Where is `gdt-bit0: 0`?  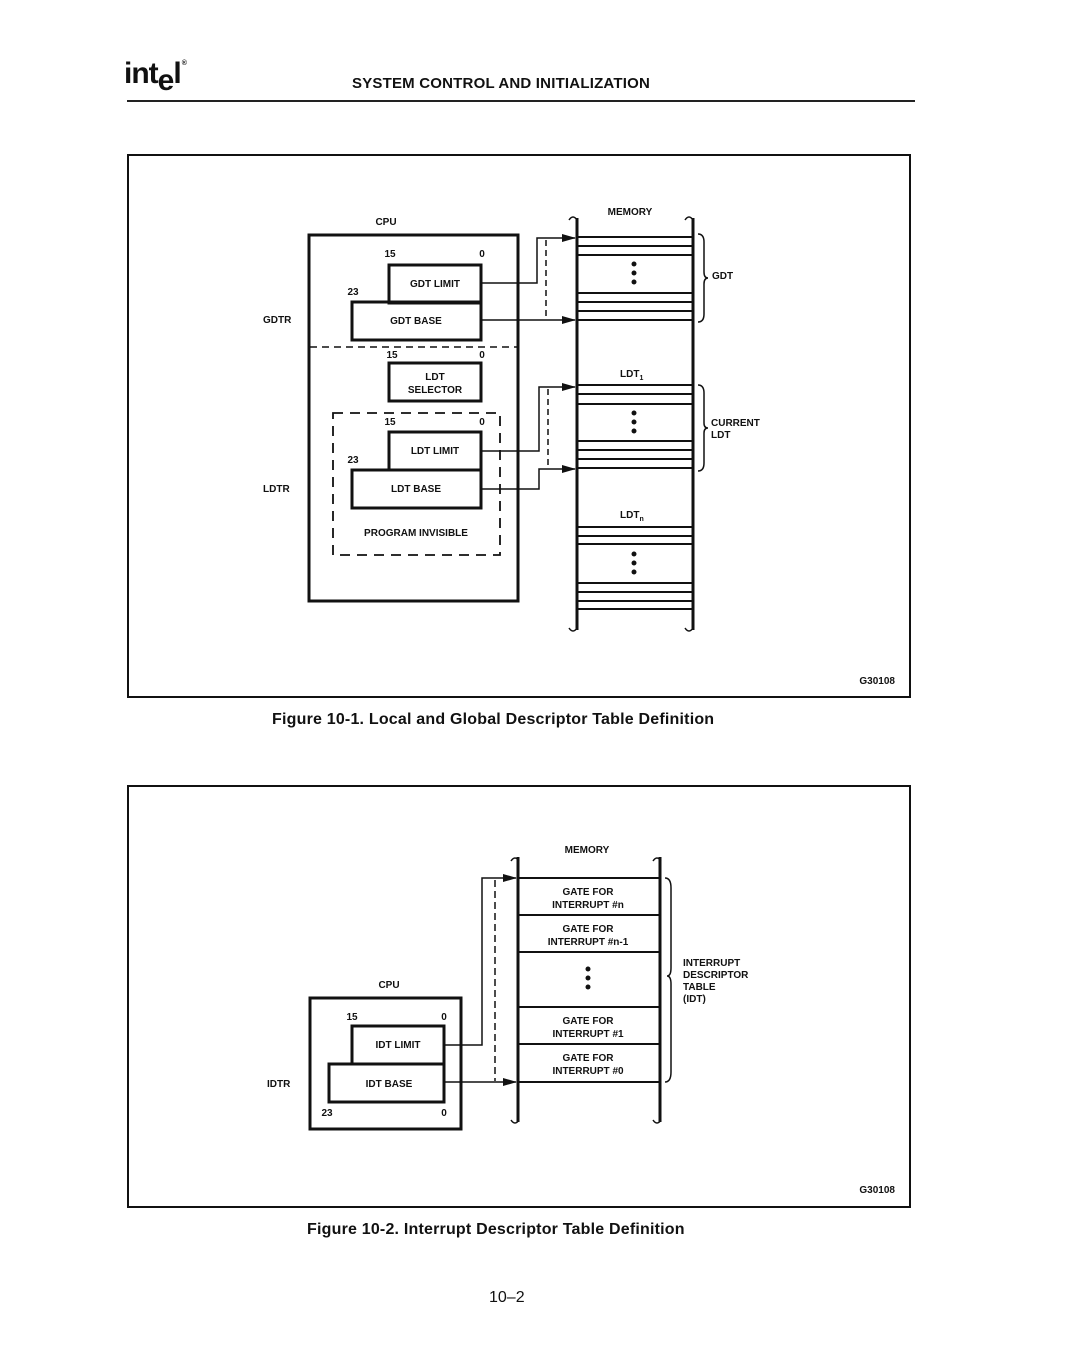 gdt-bit0: 0 is located at coordinates (482, 254).